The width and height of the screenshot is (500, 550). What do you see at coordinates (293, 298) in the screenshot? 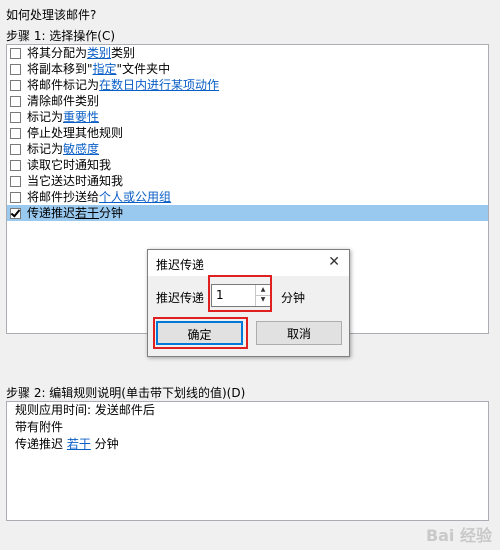
I see `minutes-unit-label: 分钟` at bounding box center [293, 298].